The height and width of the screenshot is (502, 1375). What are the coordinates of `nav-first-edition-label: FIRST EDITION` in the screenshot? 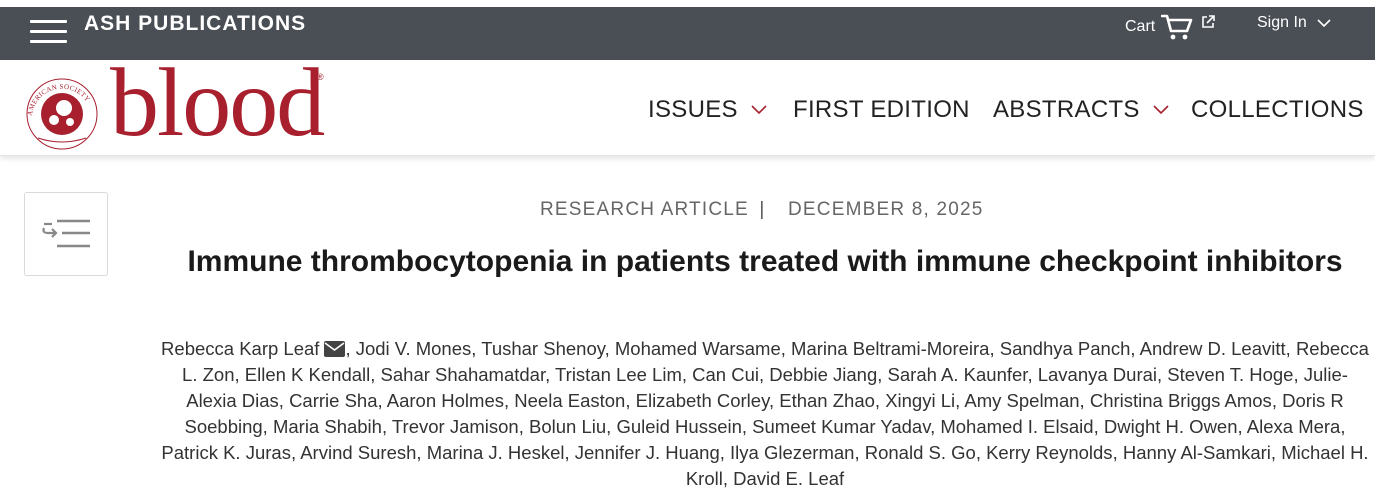 It's located at (881, 109).